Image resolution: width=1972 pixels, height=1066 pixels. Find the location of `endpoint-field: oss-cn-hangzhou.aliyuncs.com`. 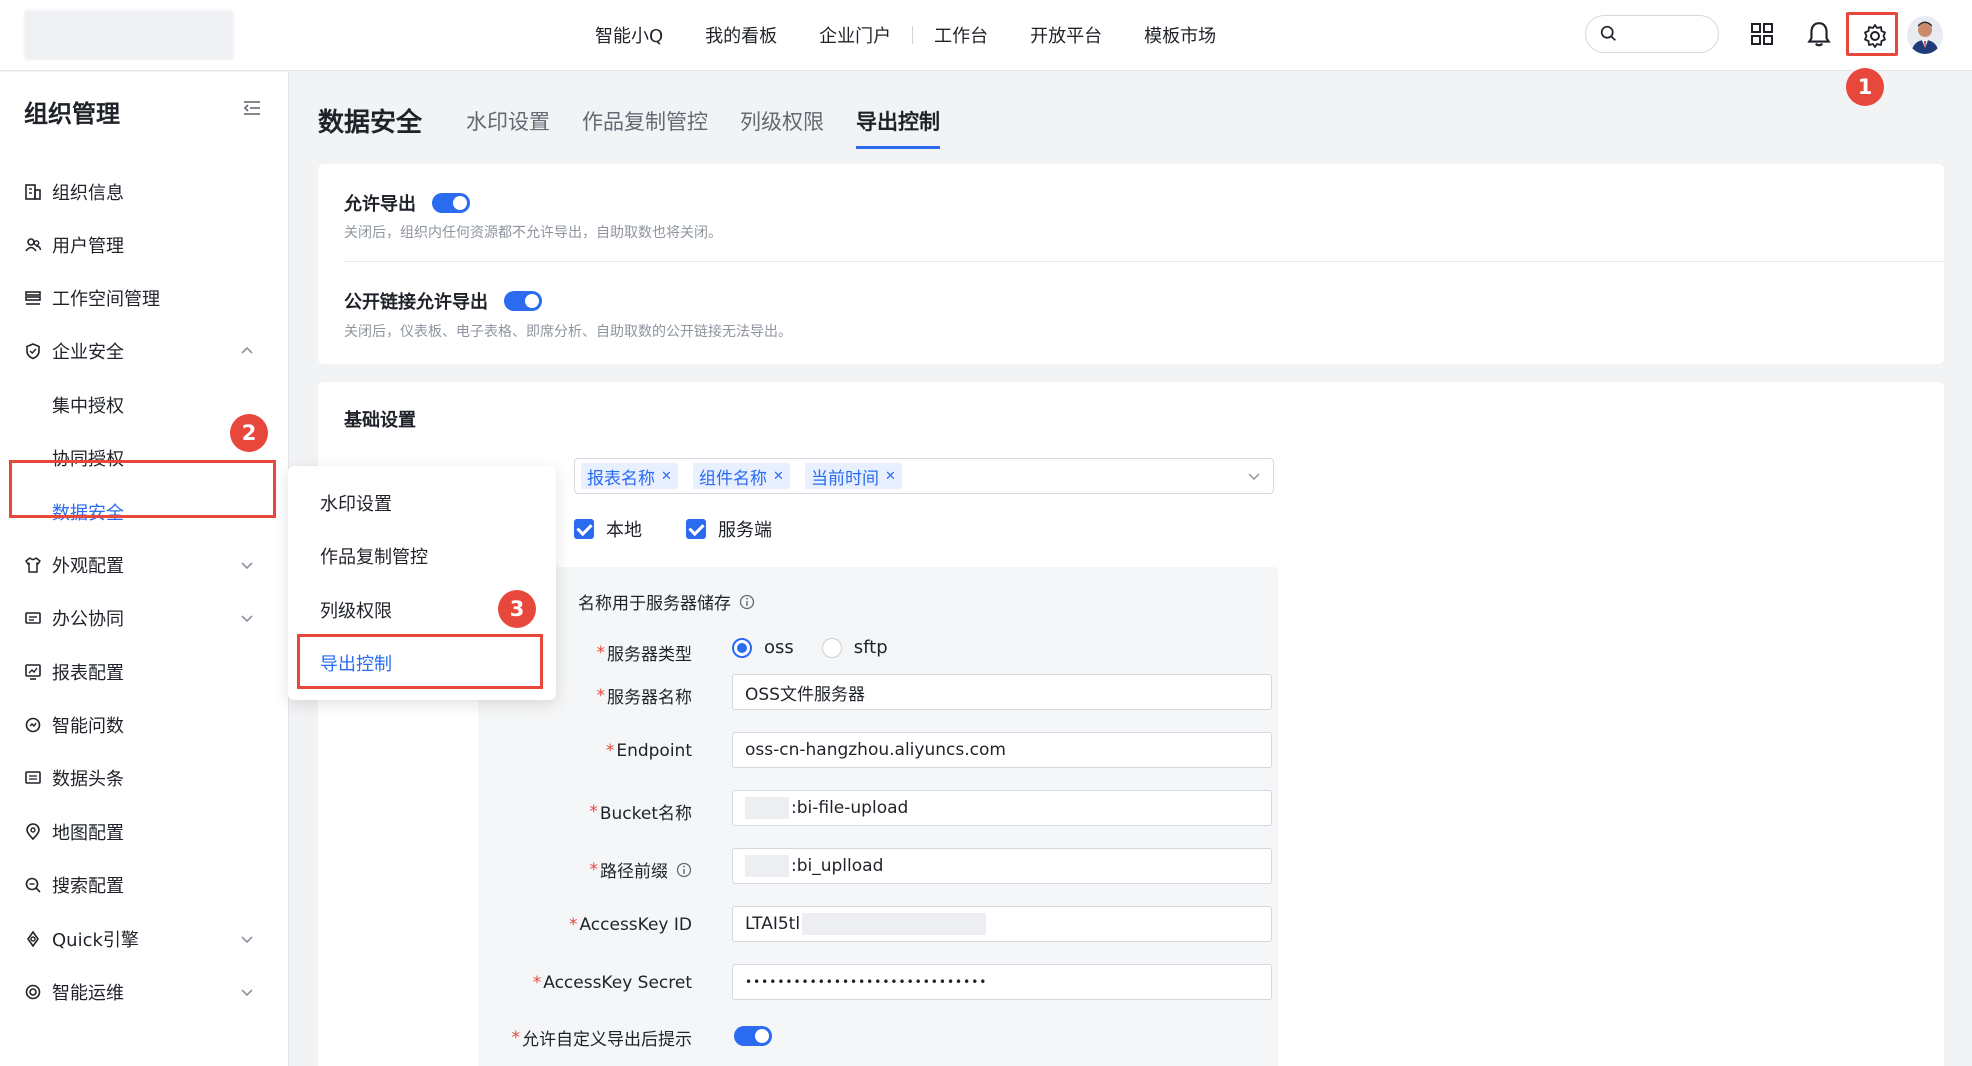

endpoint-field: oss-cn-hangzhou.aliyuncs.com is located at coordinates (1002, 750).